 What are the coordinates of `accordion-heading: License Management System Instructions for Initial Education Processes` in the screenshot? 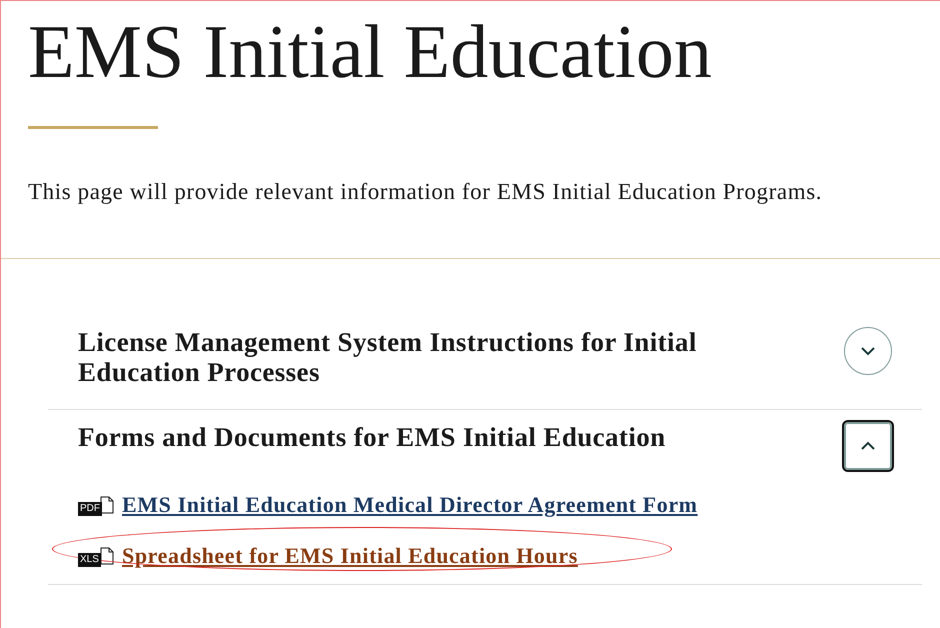 It's located at (428, 357).